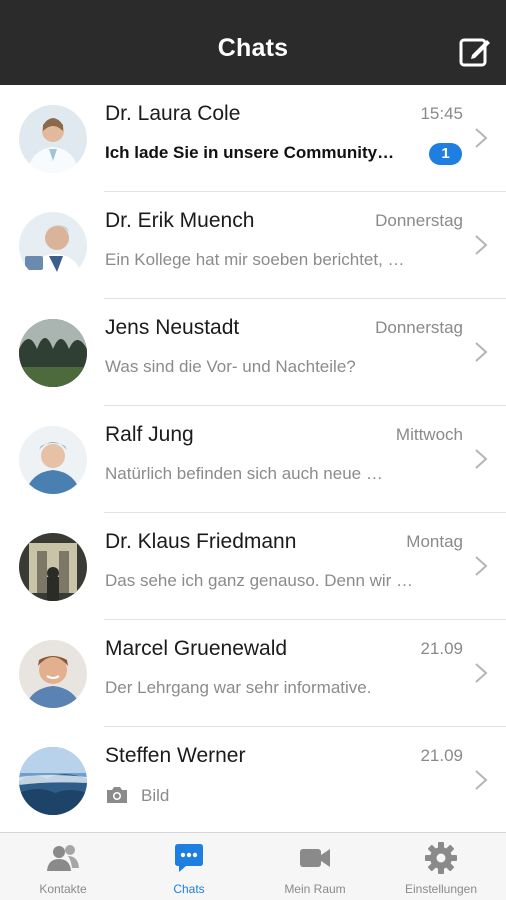  I want to click on chat-time: Montag, so click(434, 541).